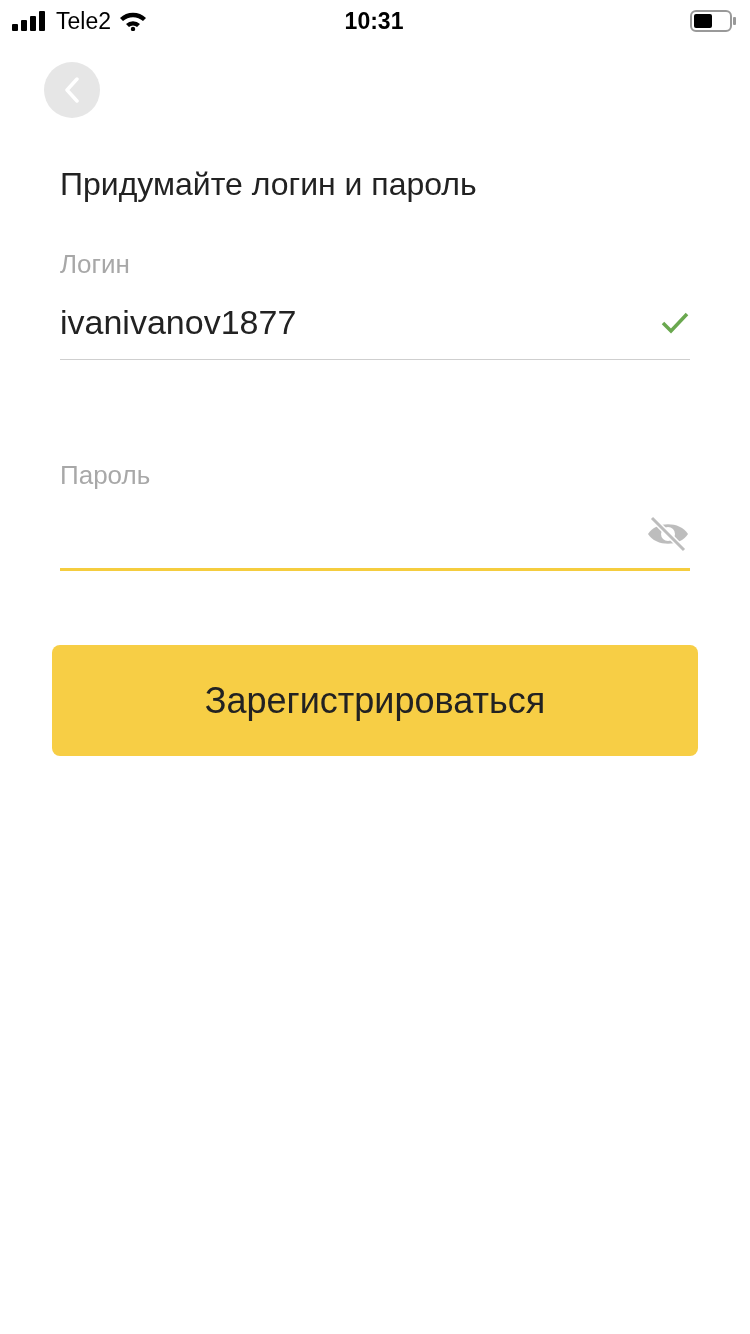  Describe the element at coordinates (269, 184) in the screenshot. I see `page-title: Придумайте логин и пароль` at that location.